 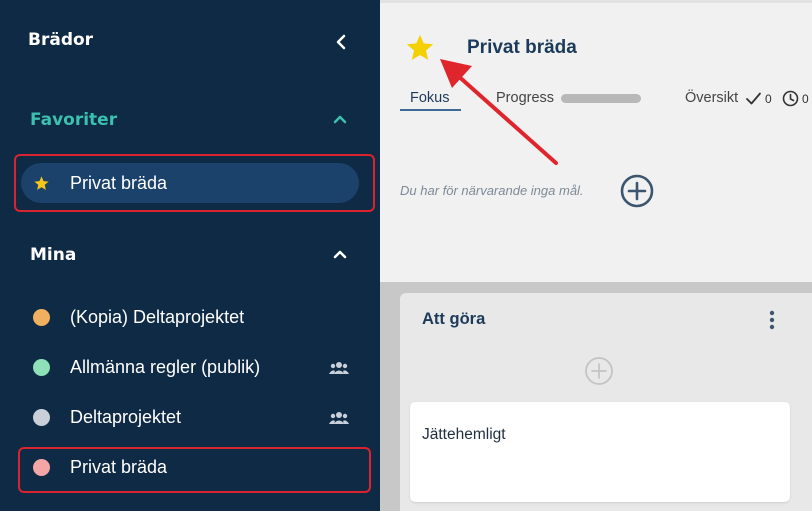 I want to click on sidebar-item-kopia-deltaprojektet: (Kopia) Deltaprojektet, so click(x=190, y=318).